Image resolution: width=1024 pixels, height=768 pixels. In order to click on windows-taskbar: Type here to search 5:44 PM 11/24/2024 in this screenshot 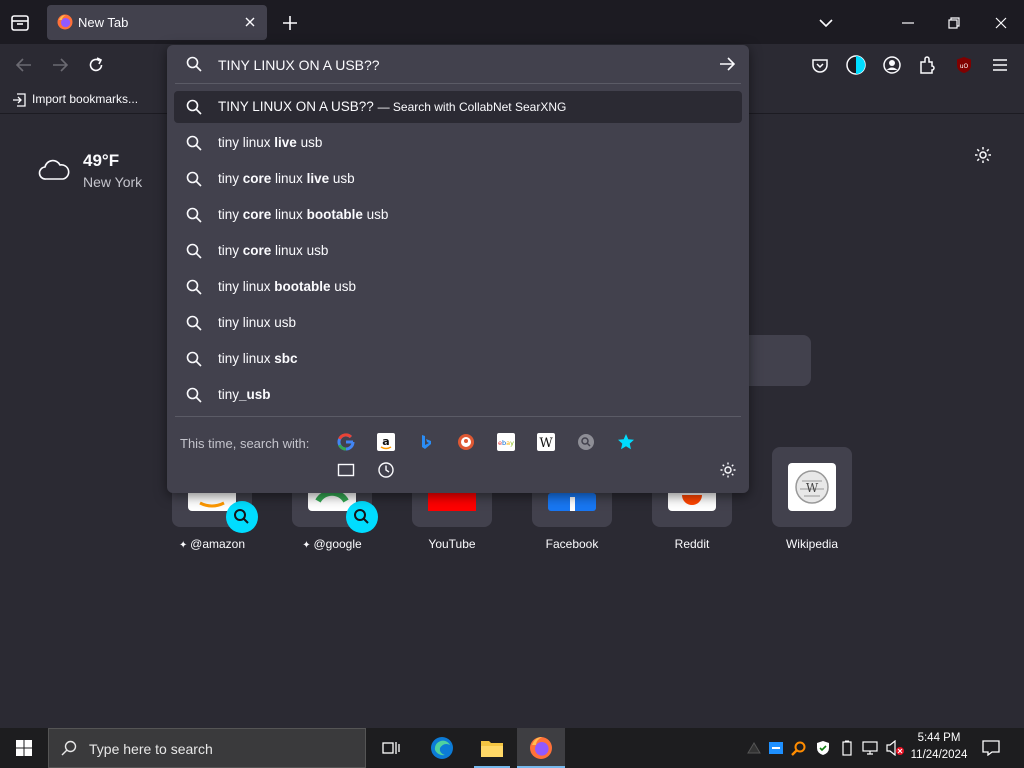, I will do `click(512, 748)`.